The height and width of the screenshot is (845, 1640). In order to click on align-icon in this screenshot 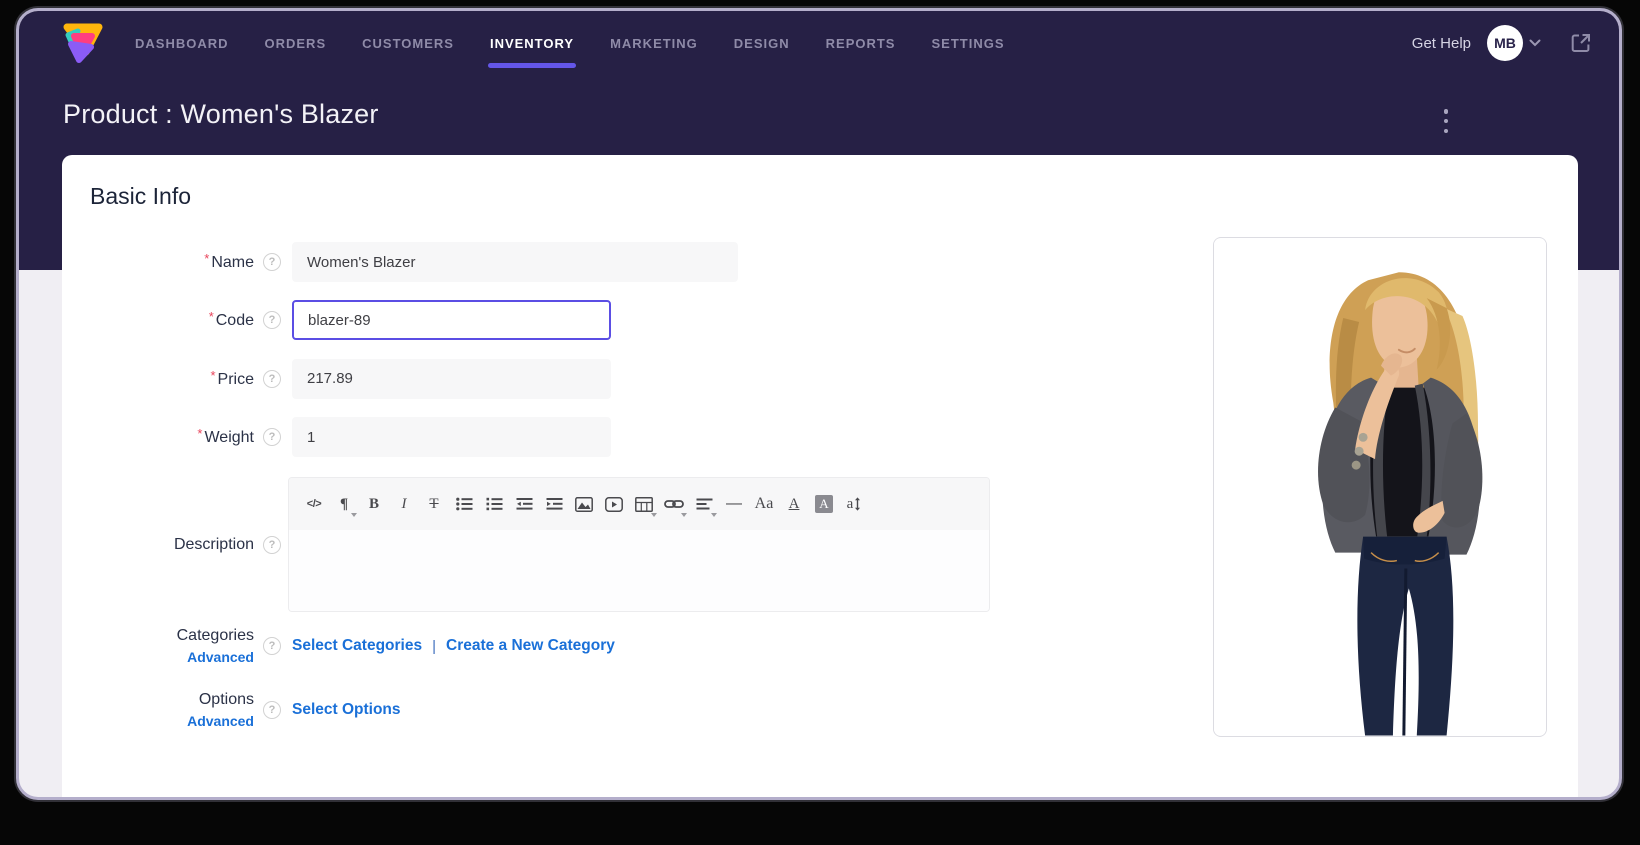, I will do `click(704, 504)`.